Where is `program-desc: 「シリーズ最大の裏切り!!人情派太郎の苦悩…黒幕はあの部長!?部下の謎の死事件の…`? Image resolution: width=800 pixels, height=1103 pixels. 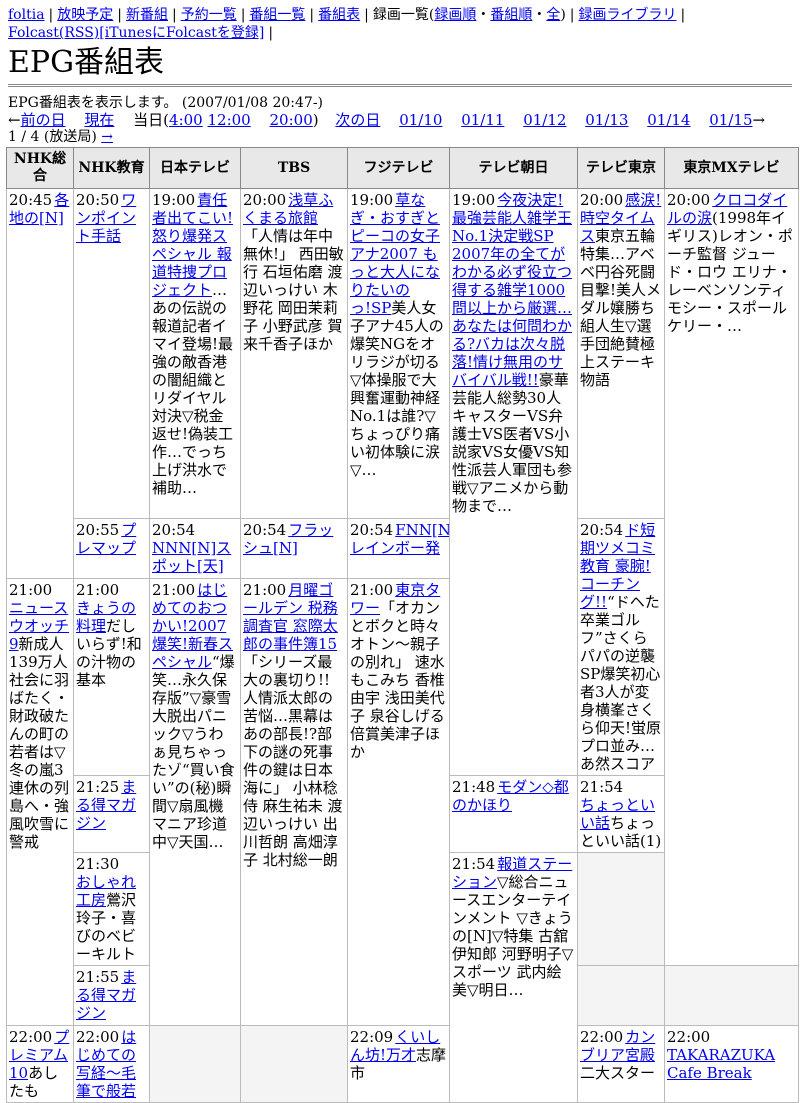
program-desc: 「シリーズ最大の裏切り!!人情派太郎の苦悩…黒幕はあの部長!?部下の謎の死事件の… is located at coordinates (293, 761).